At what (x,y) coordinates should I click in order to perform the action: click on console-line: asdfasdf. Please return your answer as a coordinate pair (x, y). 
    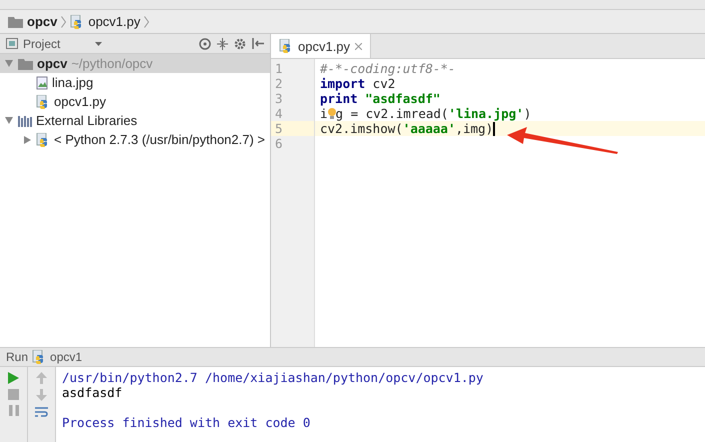
    Looking at the image, I should click on (93, 392).